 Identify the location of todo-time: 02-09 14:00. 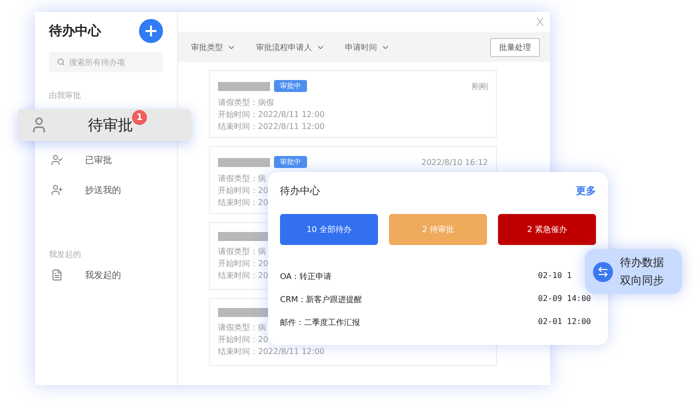
(565, 299).